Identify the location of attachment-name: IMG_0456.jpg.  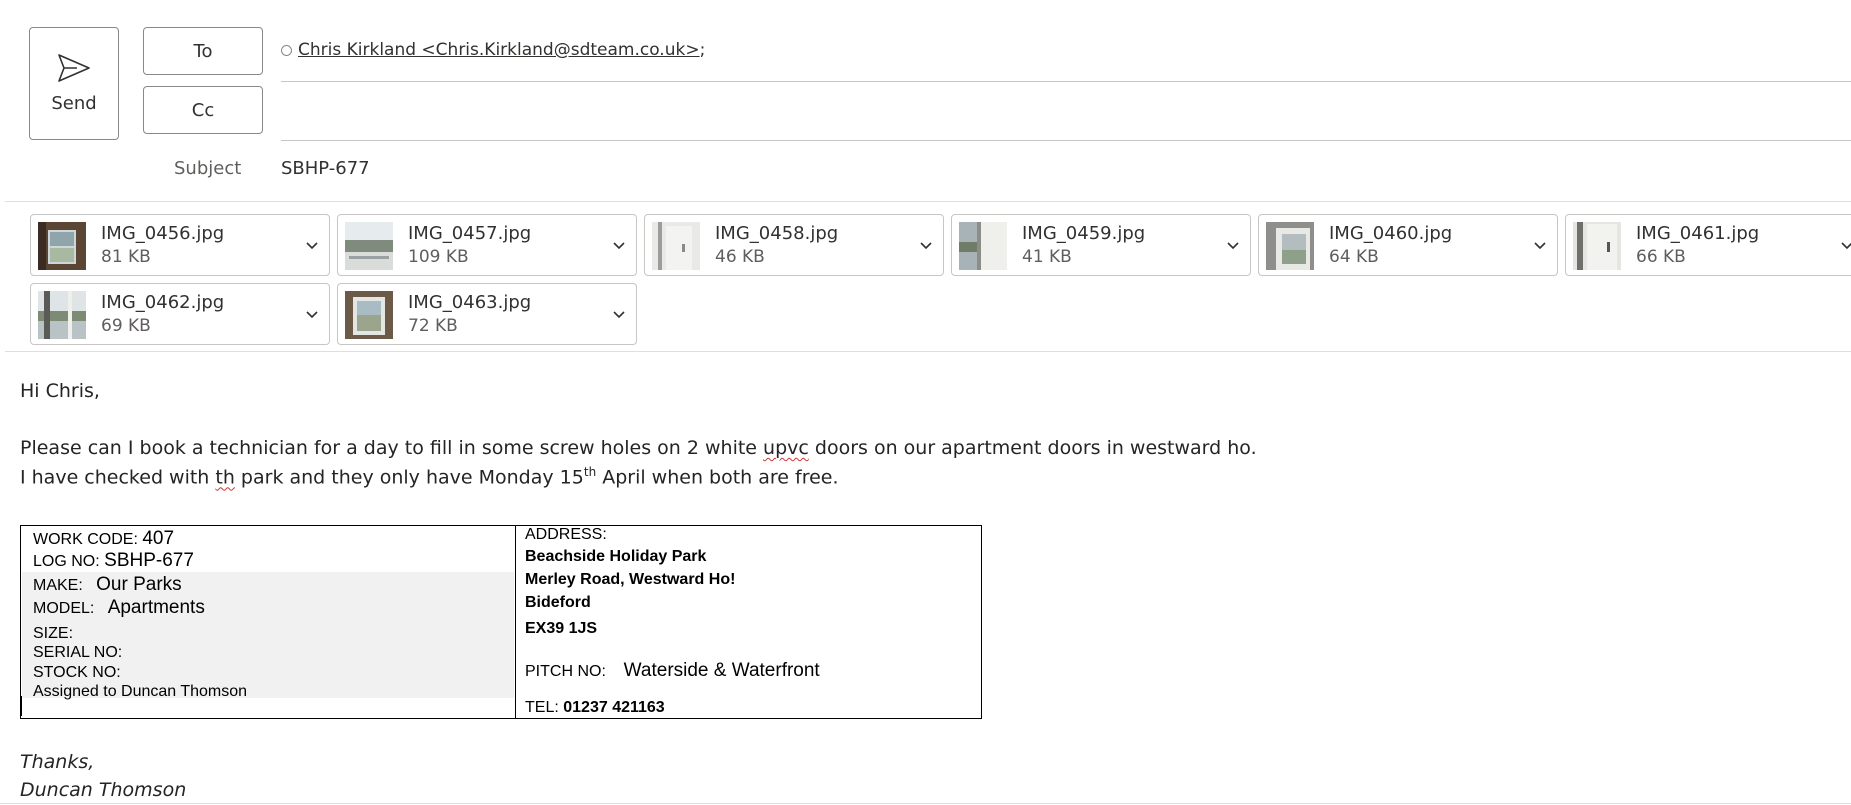
(163, 233).